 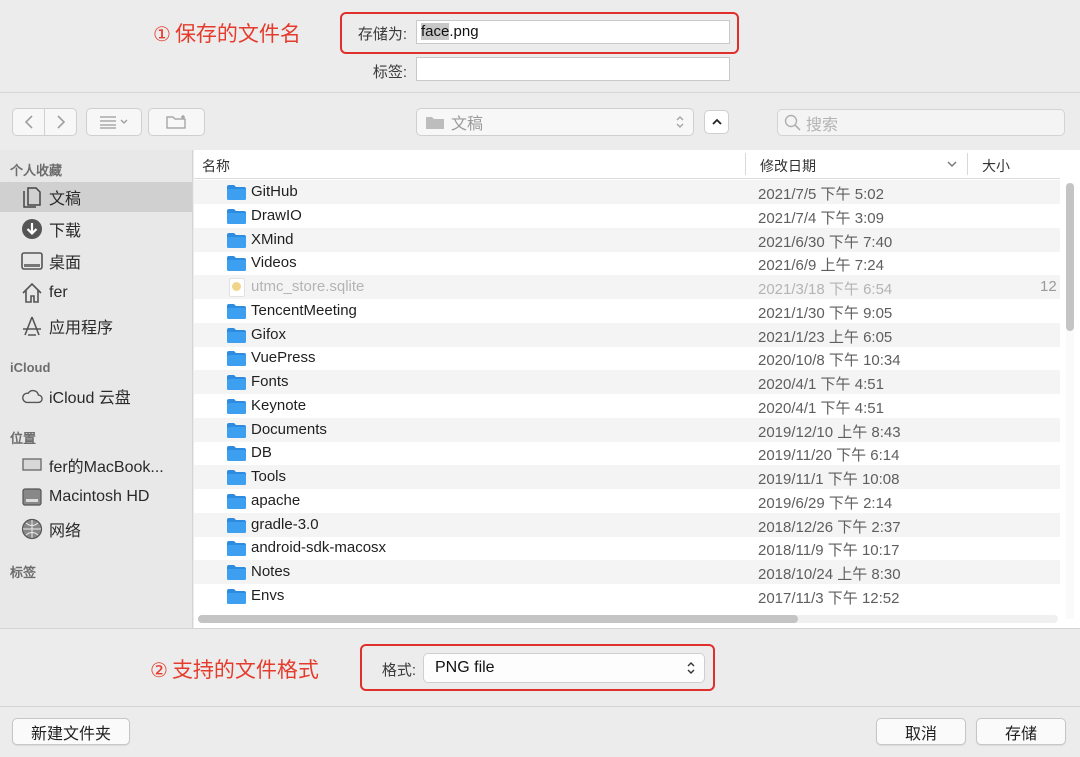 I want to click on file-date: 2020/4/1 下午 4:51, so click(x=821, y=384).